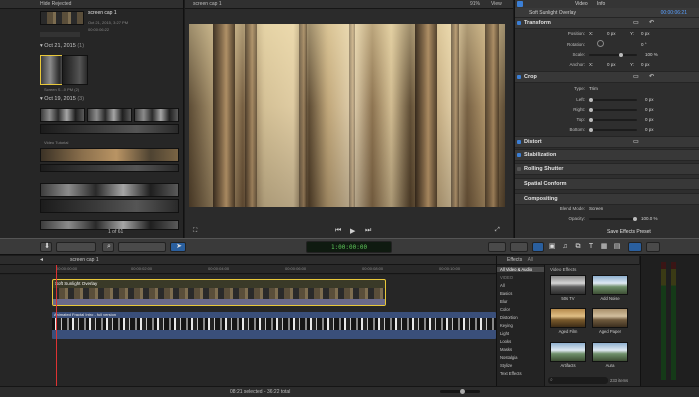  I want to click on section-transform: Transform ▭ ↶, so click(607, 23).